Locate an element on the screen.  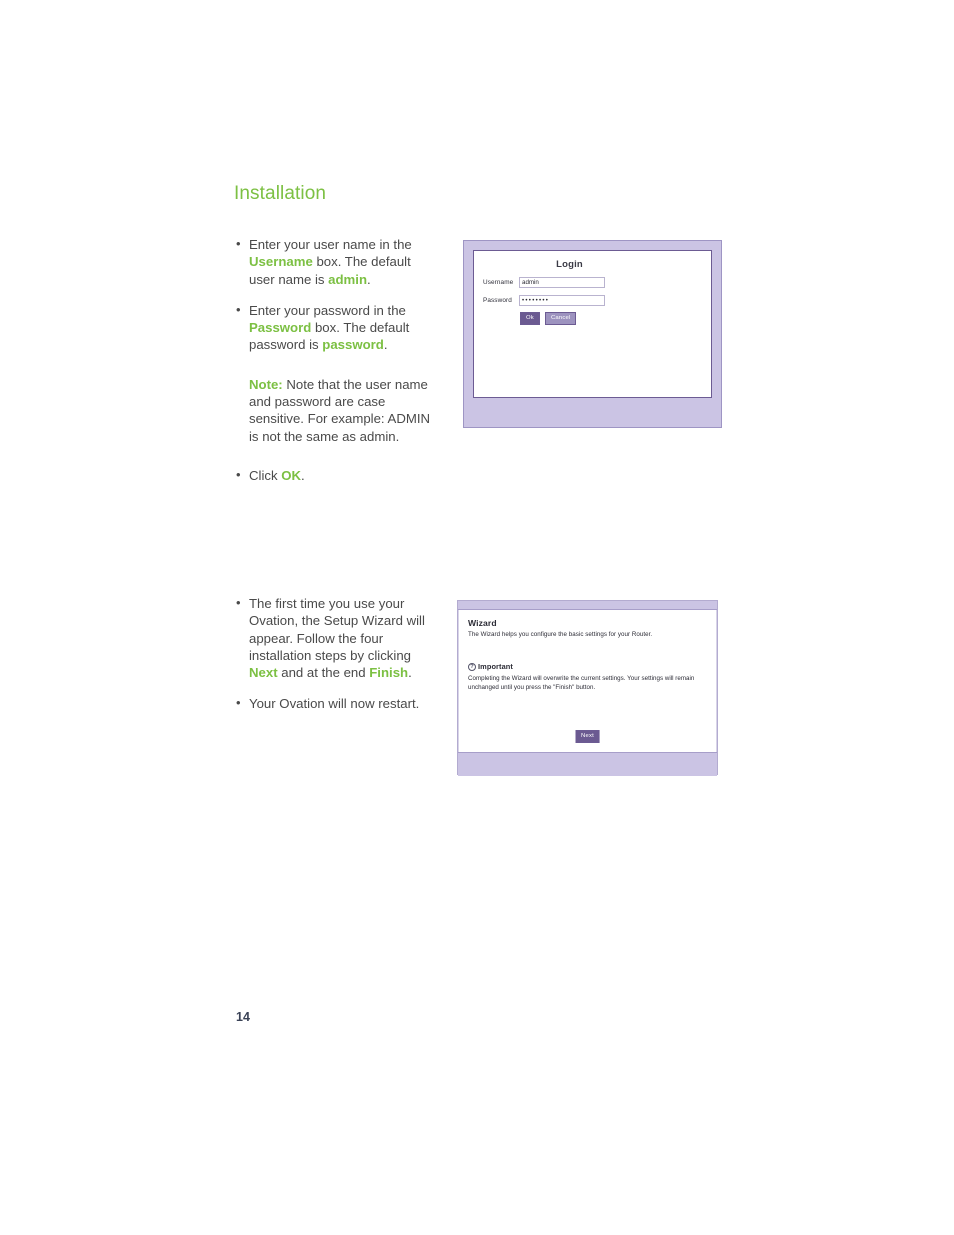
password-row: Password •••••••• is located at coordinates (592, 300).